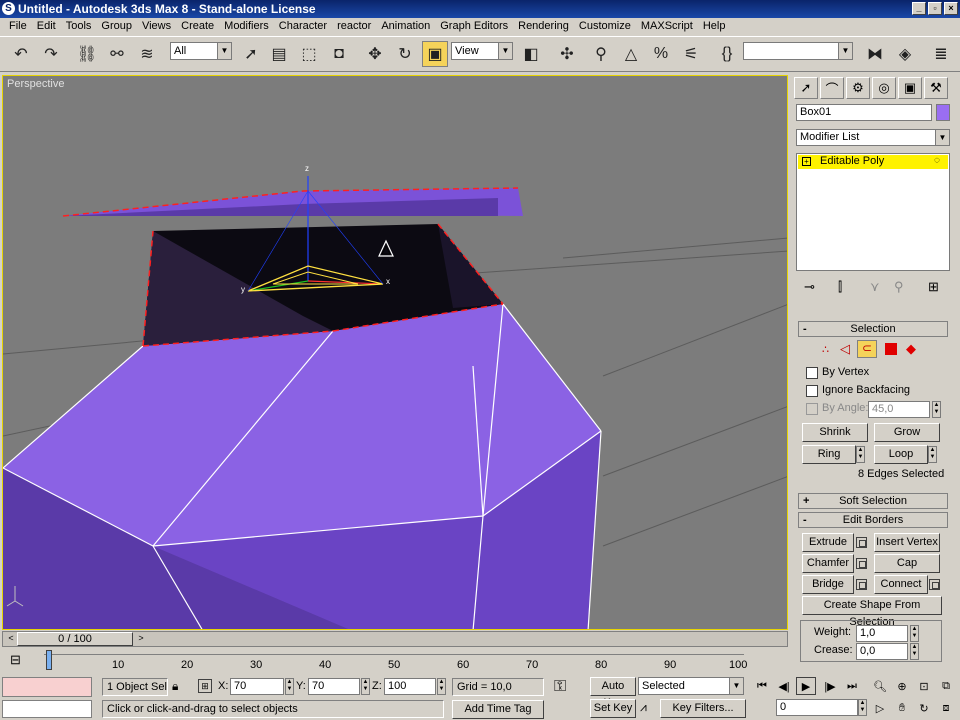 The image size is (960, 720). Describe the element at coordinates (375, 54) in the screenshot. I see `move-icon: ✥` at that location.